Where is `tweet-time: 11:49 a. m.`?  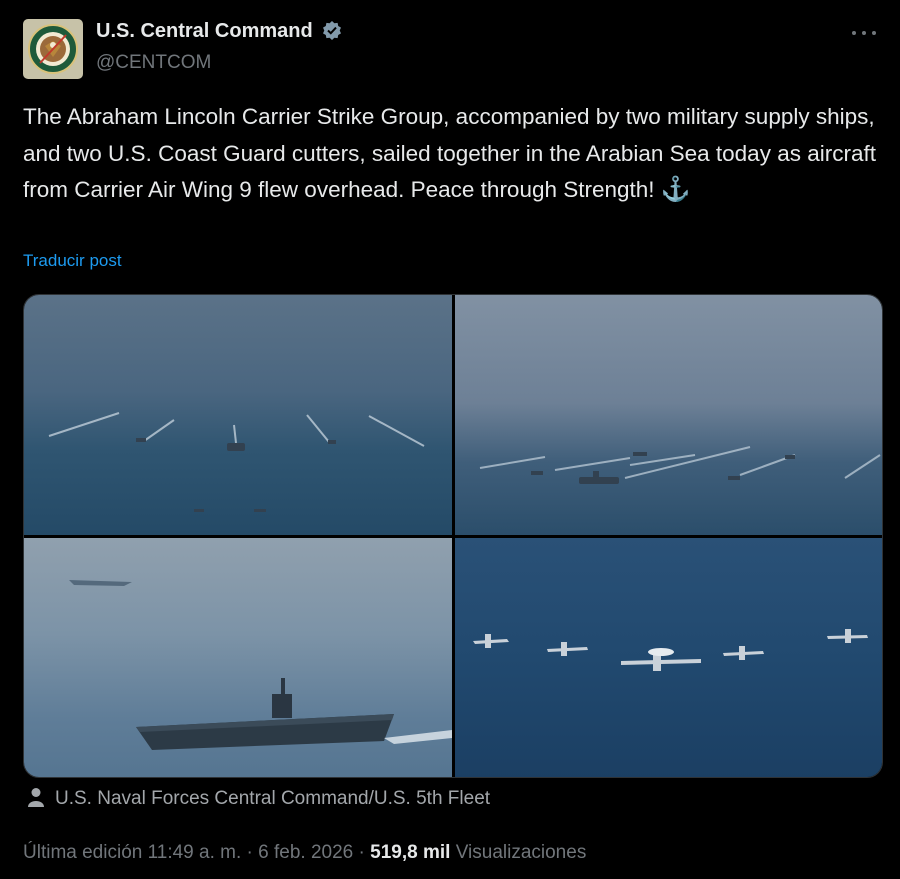
tweet-time: 11:49 a. m. is located at coordinates (195, 852).